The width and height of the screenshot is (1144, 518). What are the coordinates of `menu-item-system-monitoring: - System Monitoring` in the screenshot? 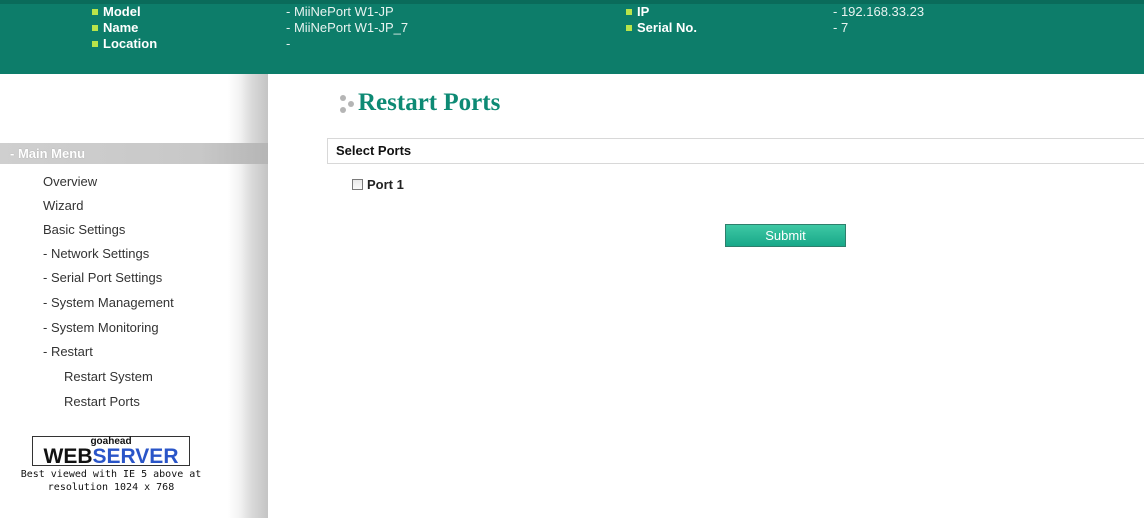 It's located at (101, 328).